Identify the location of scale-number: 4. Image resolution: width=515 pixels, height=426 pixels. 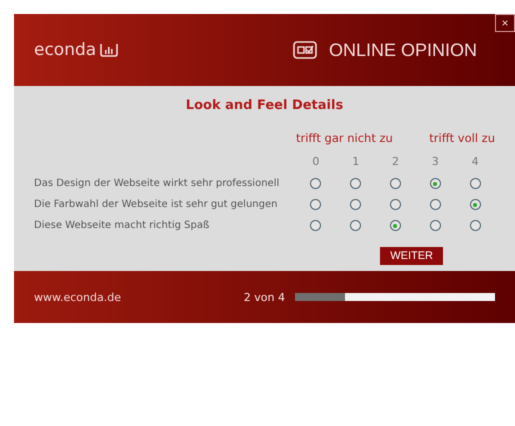
(475, 161).